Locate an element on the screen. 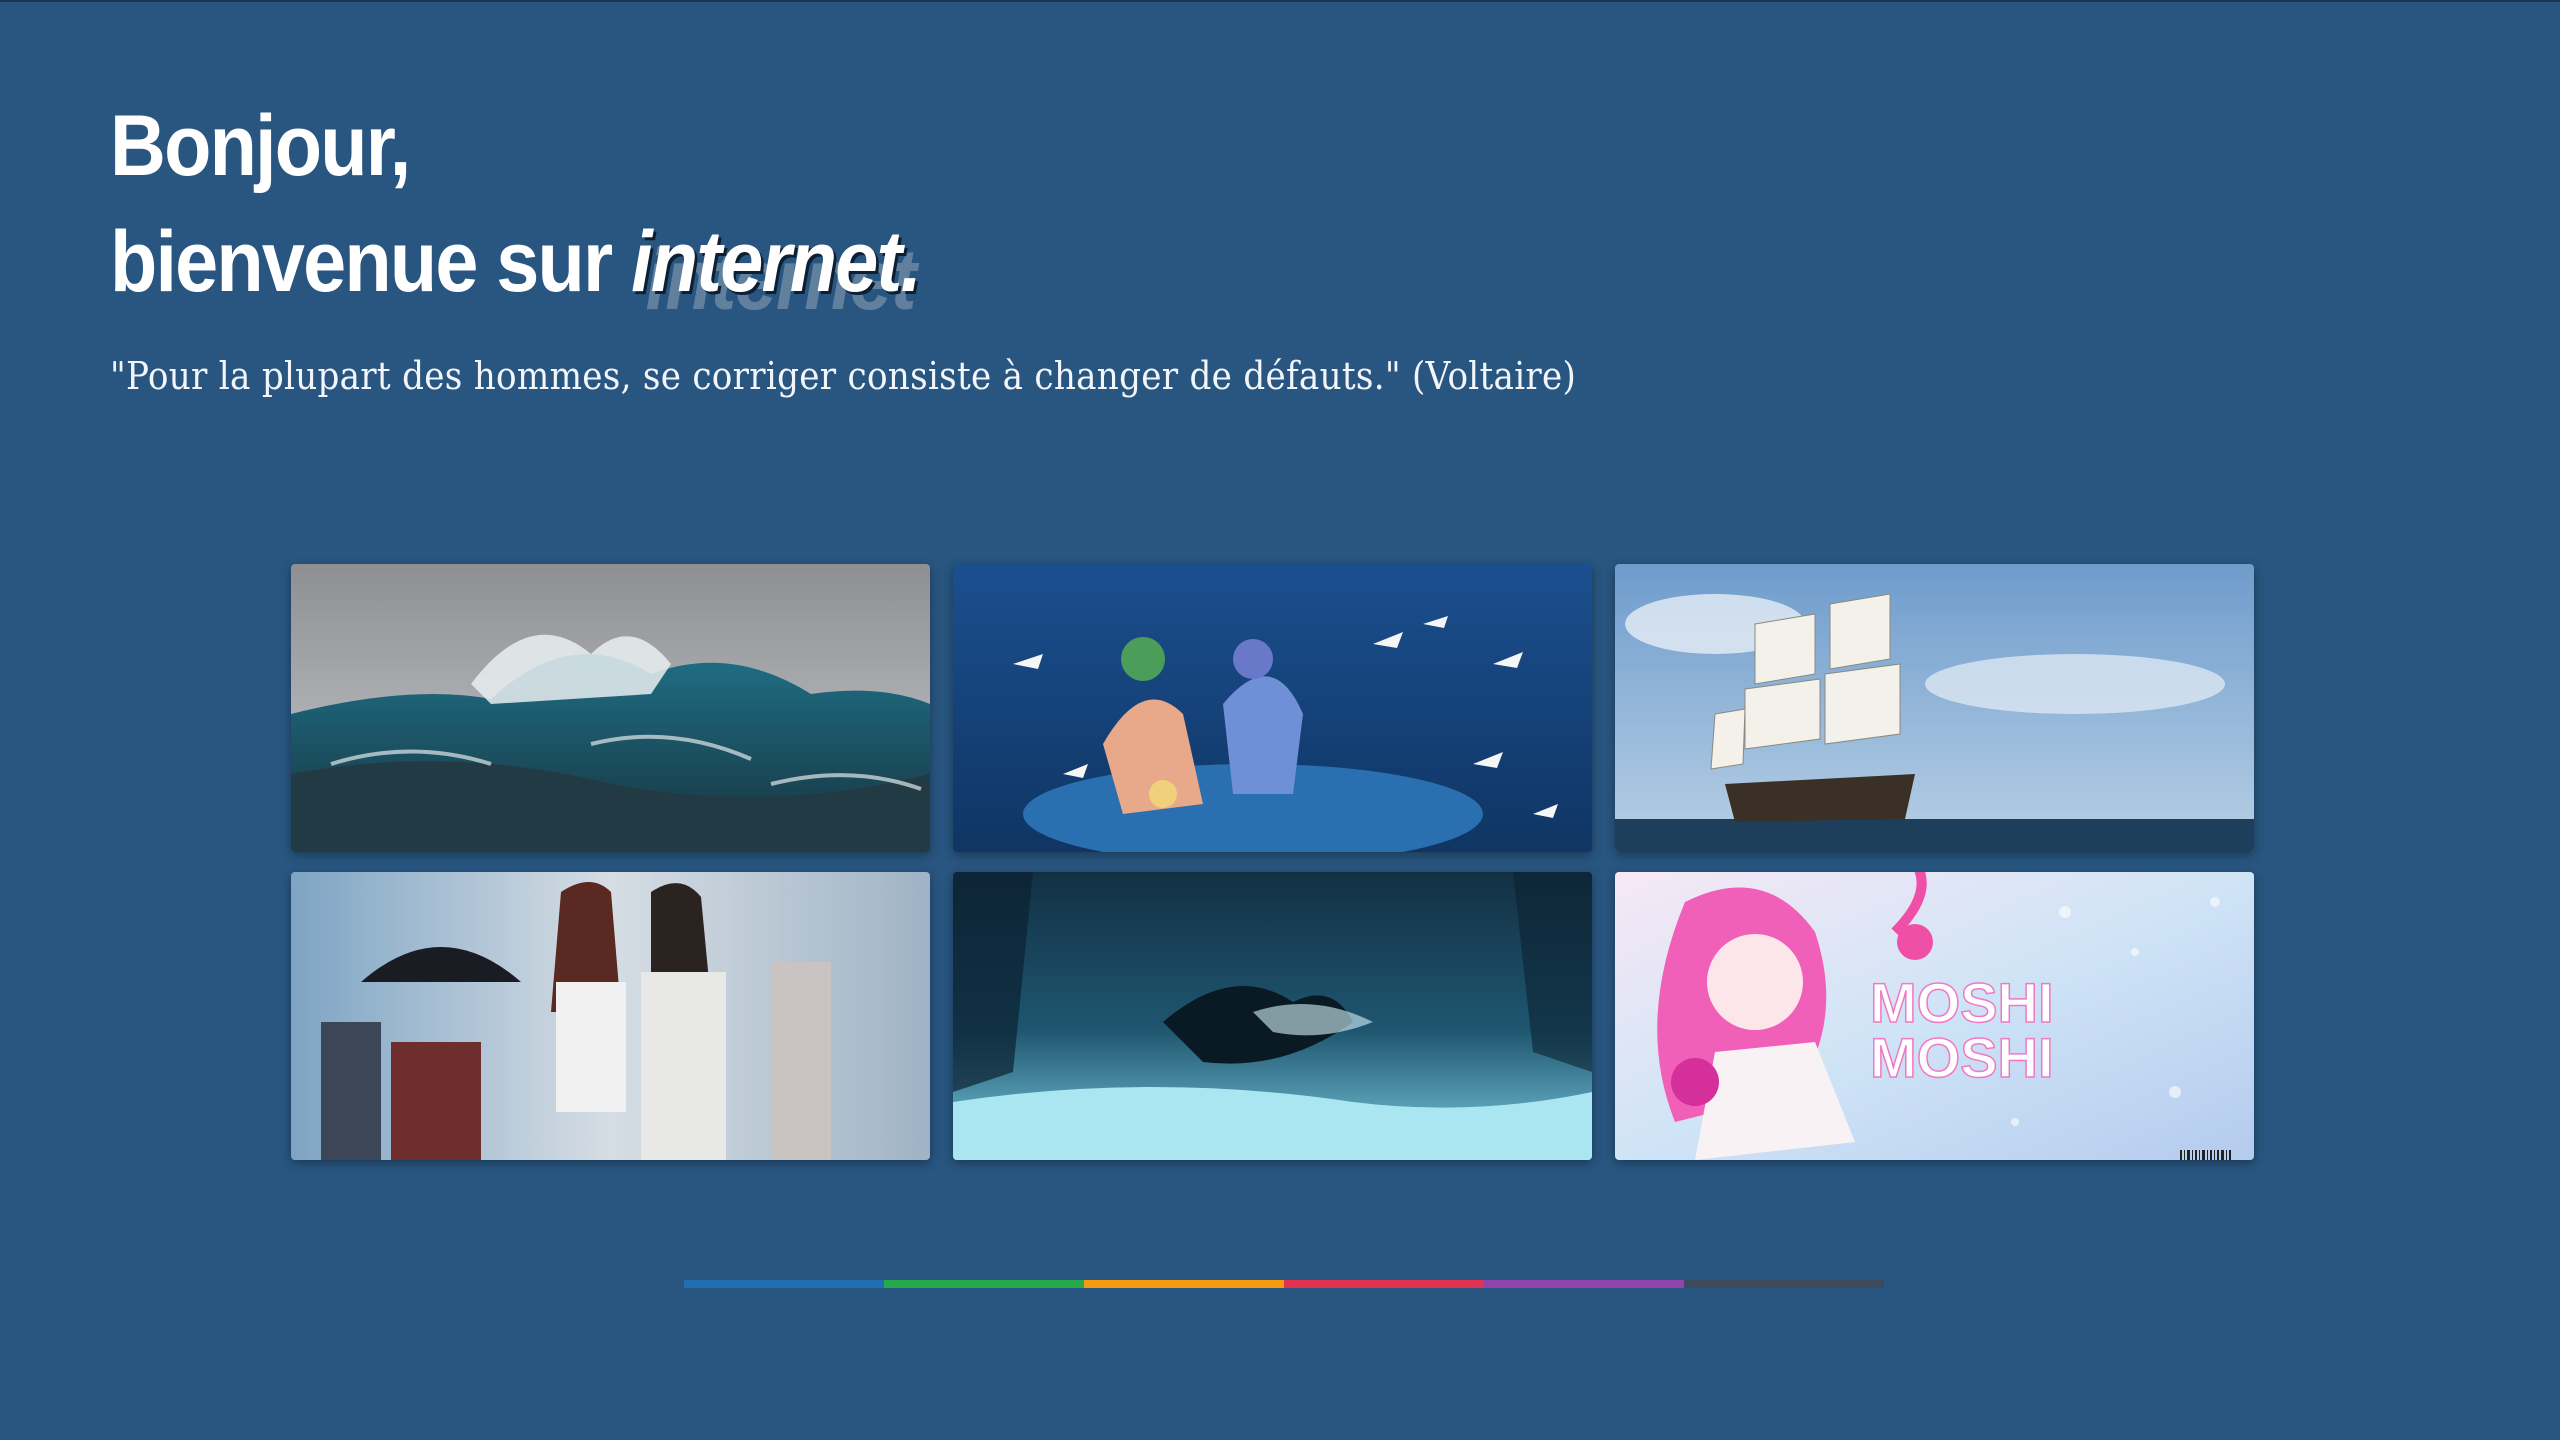 The width and height of the screenshot is (2560, 1440). sailing-ship-image is located at coordinates (1934, 708).